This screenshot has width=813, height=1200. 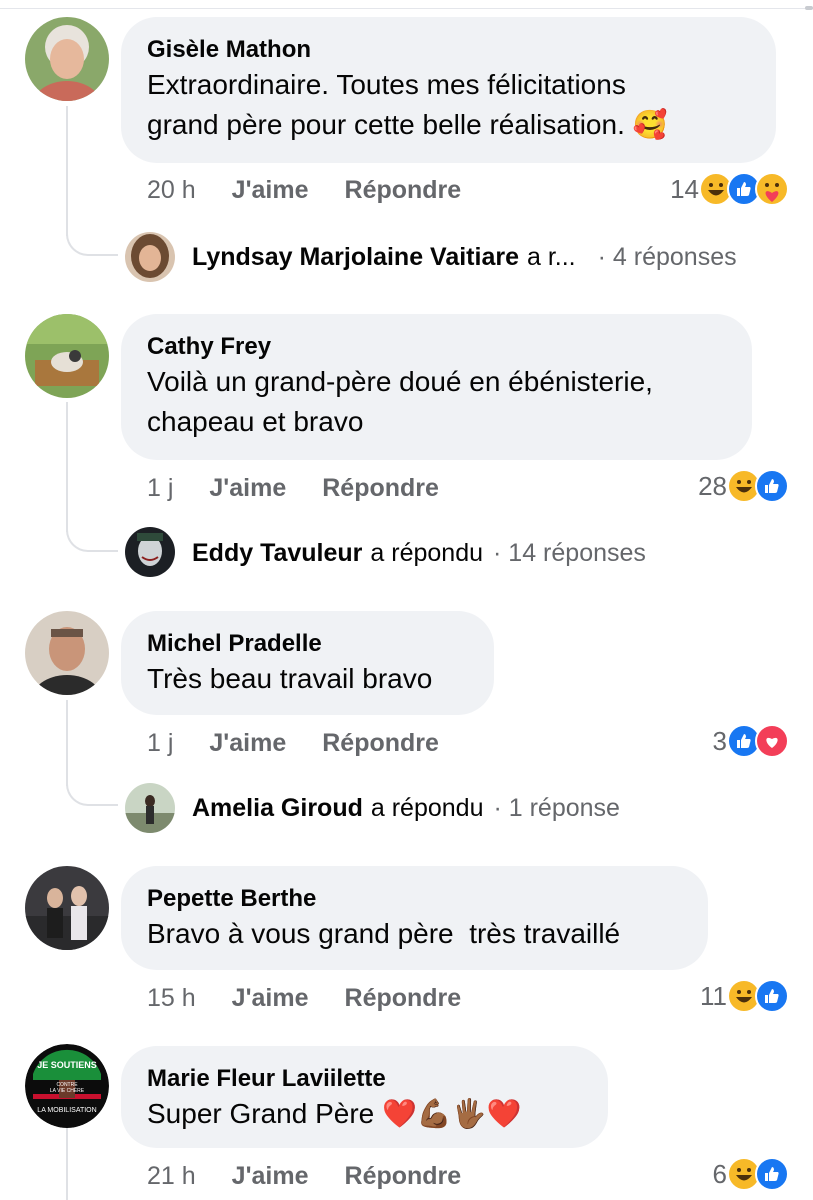 I want to click on comment-time: 15 h, so click(x=171, y=998).